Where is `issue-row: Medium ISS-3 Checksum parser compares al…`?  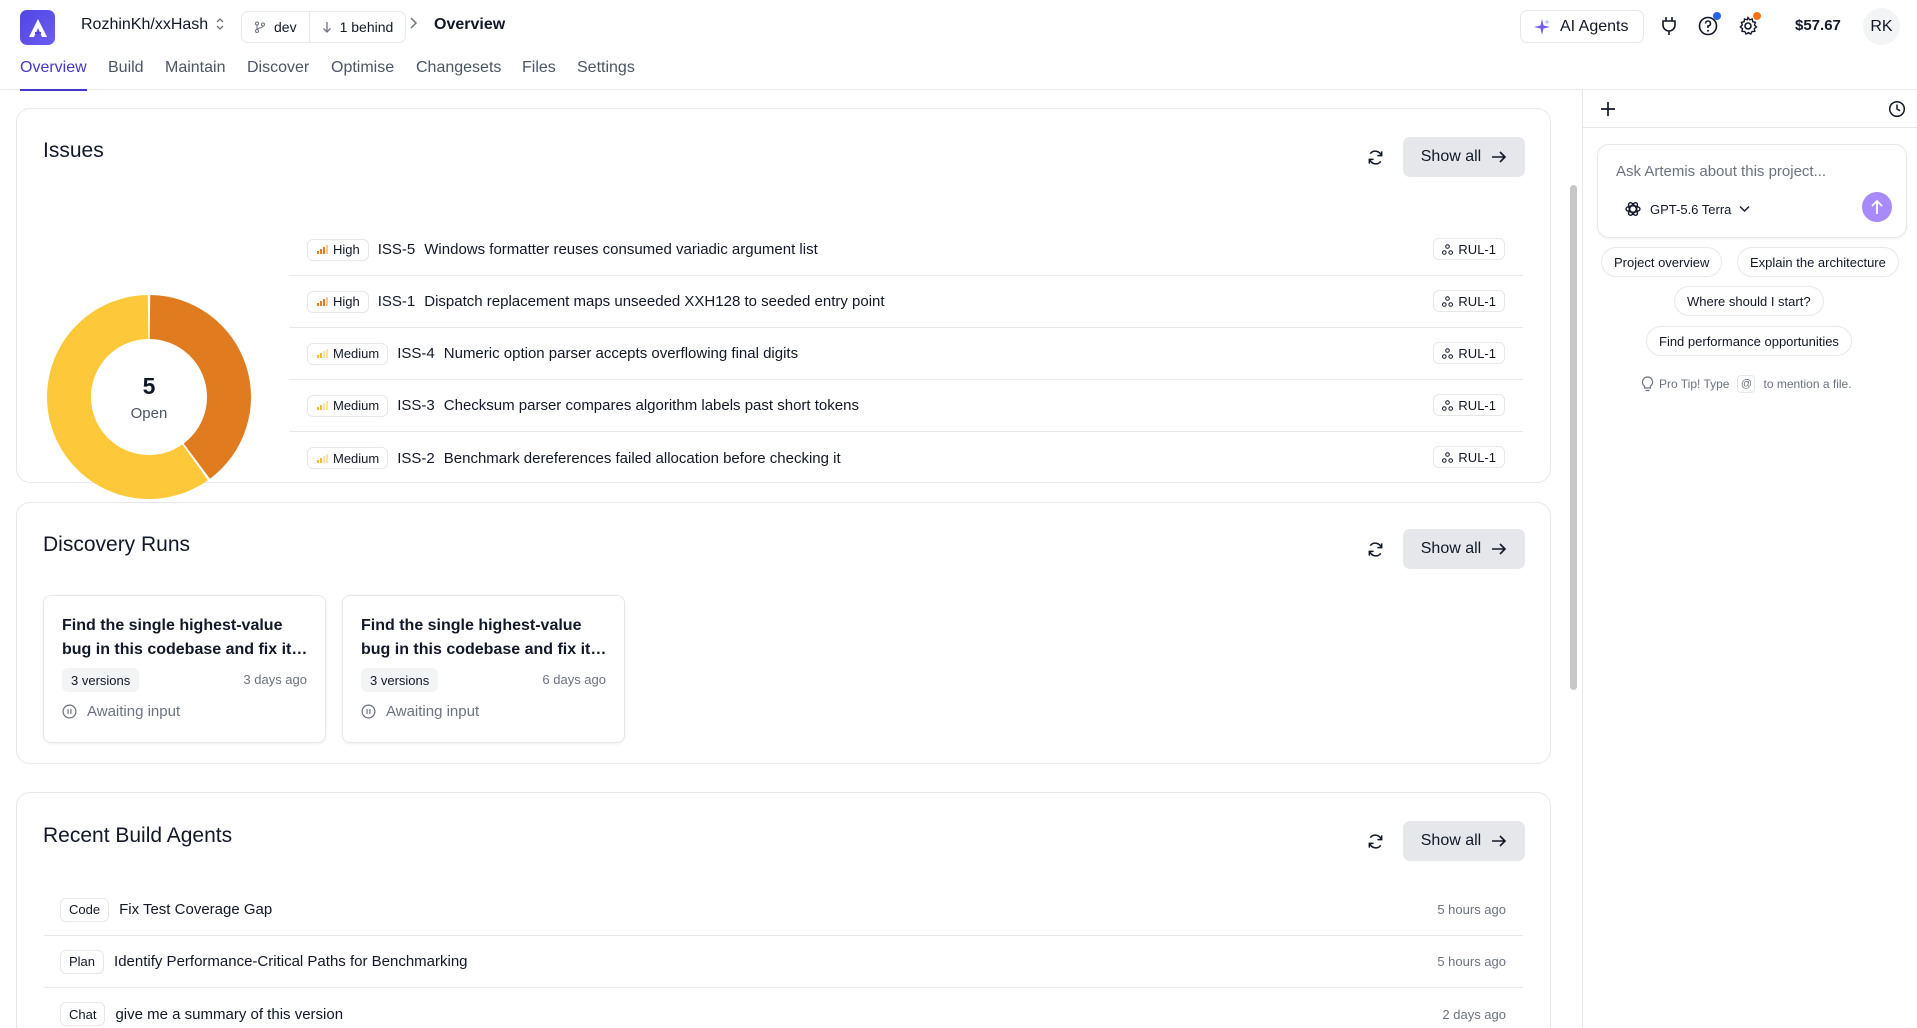
issue-row: Medium ISS-3 Checksum parser compares al… is located at coordinates (906, 406).